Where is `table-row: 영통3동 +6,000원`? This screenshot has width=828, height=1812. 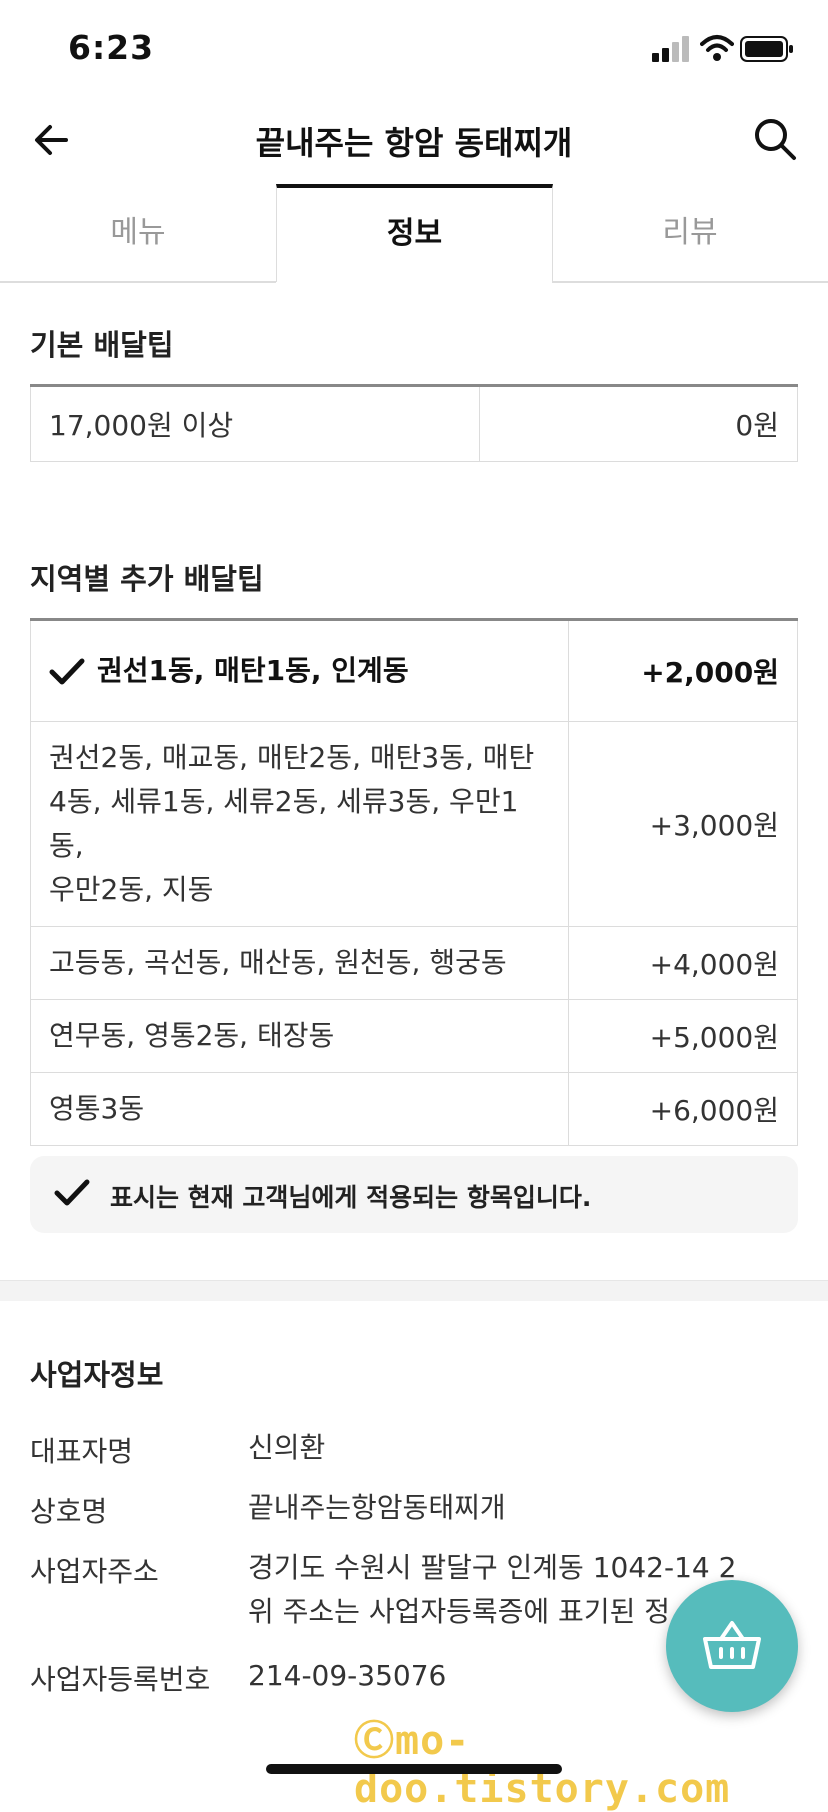 table-row: 영통3동 +6,000원 is located at coordinates (413, 1109).